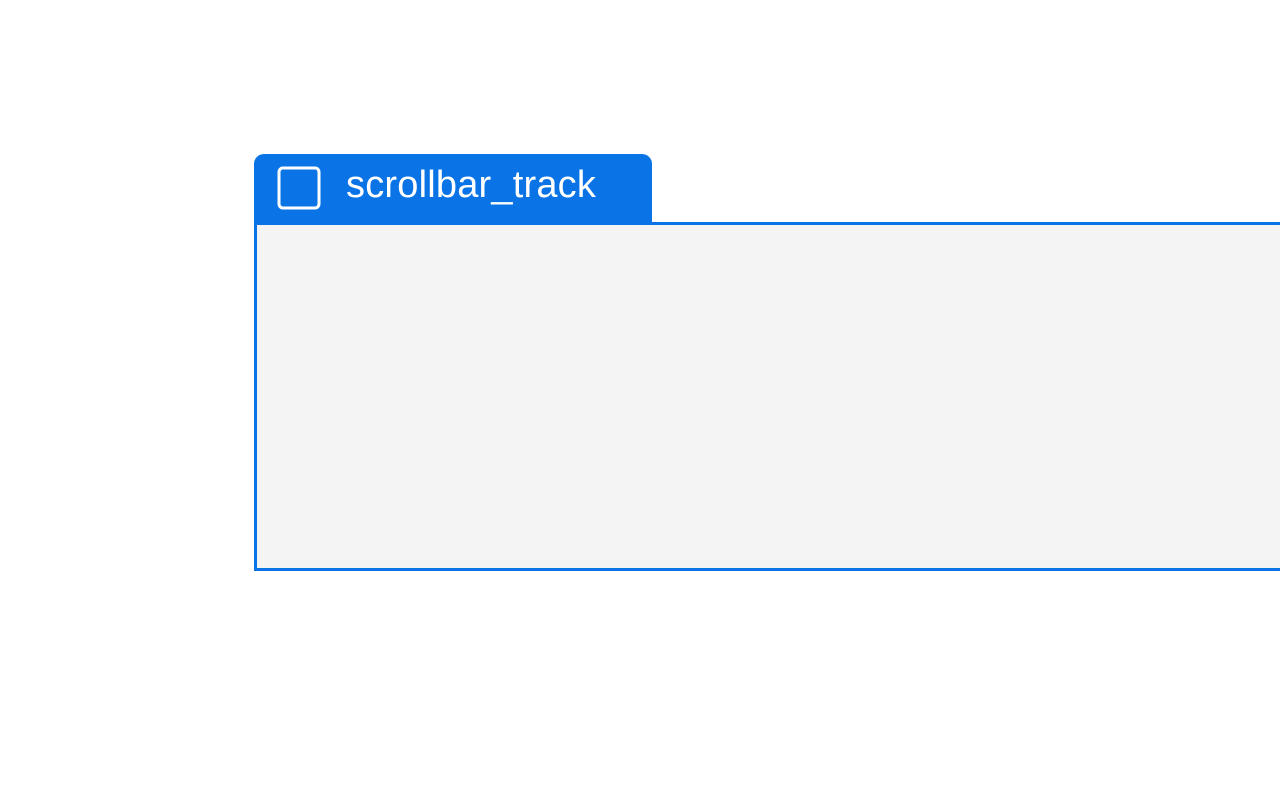 The width and height of the screenshot is (1280, 800). I want to click on checkbox-square-icon, so click(299, 188).